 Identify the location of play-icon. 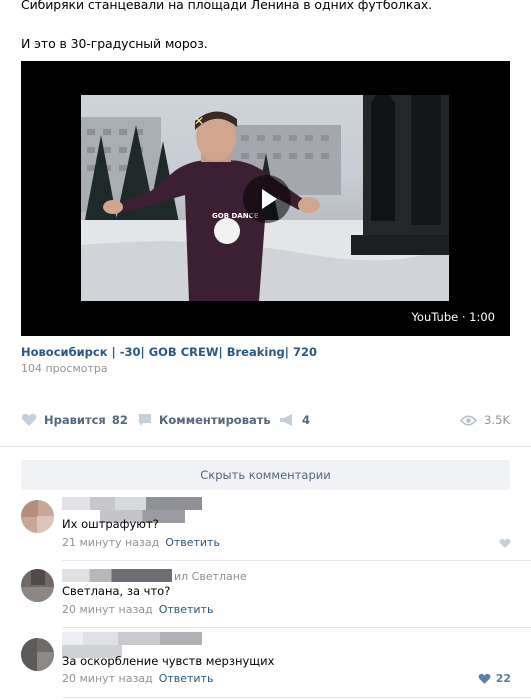
(267, 199).